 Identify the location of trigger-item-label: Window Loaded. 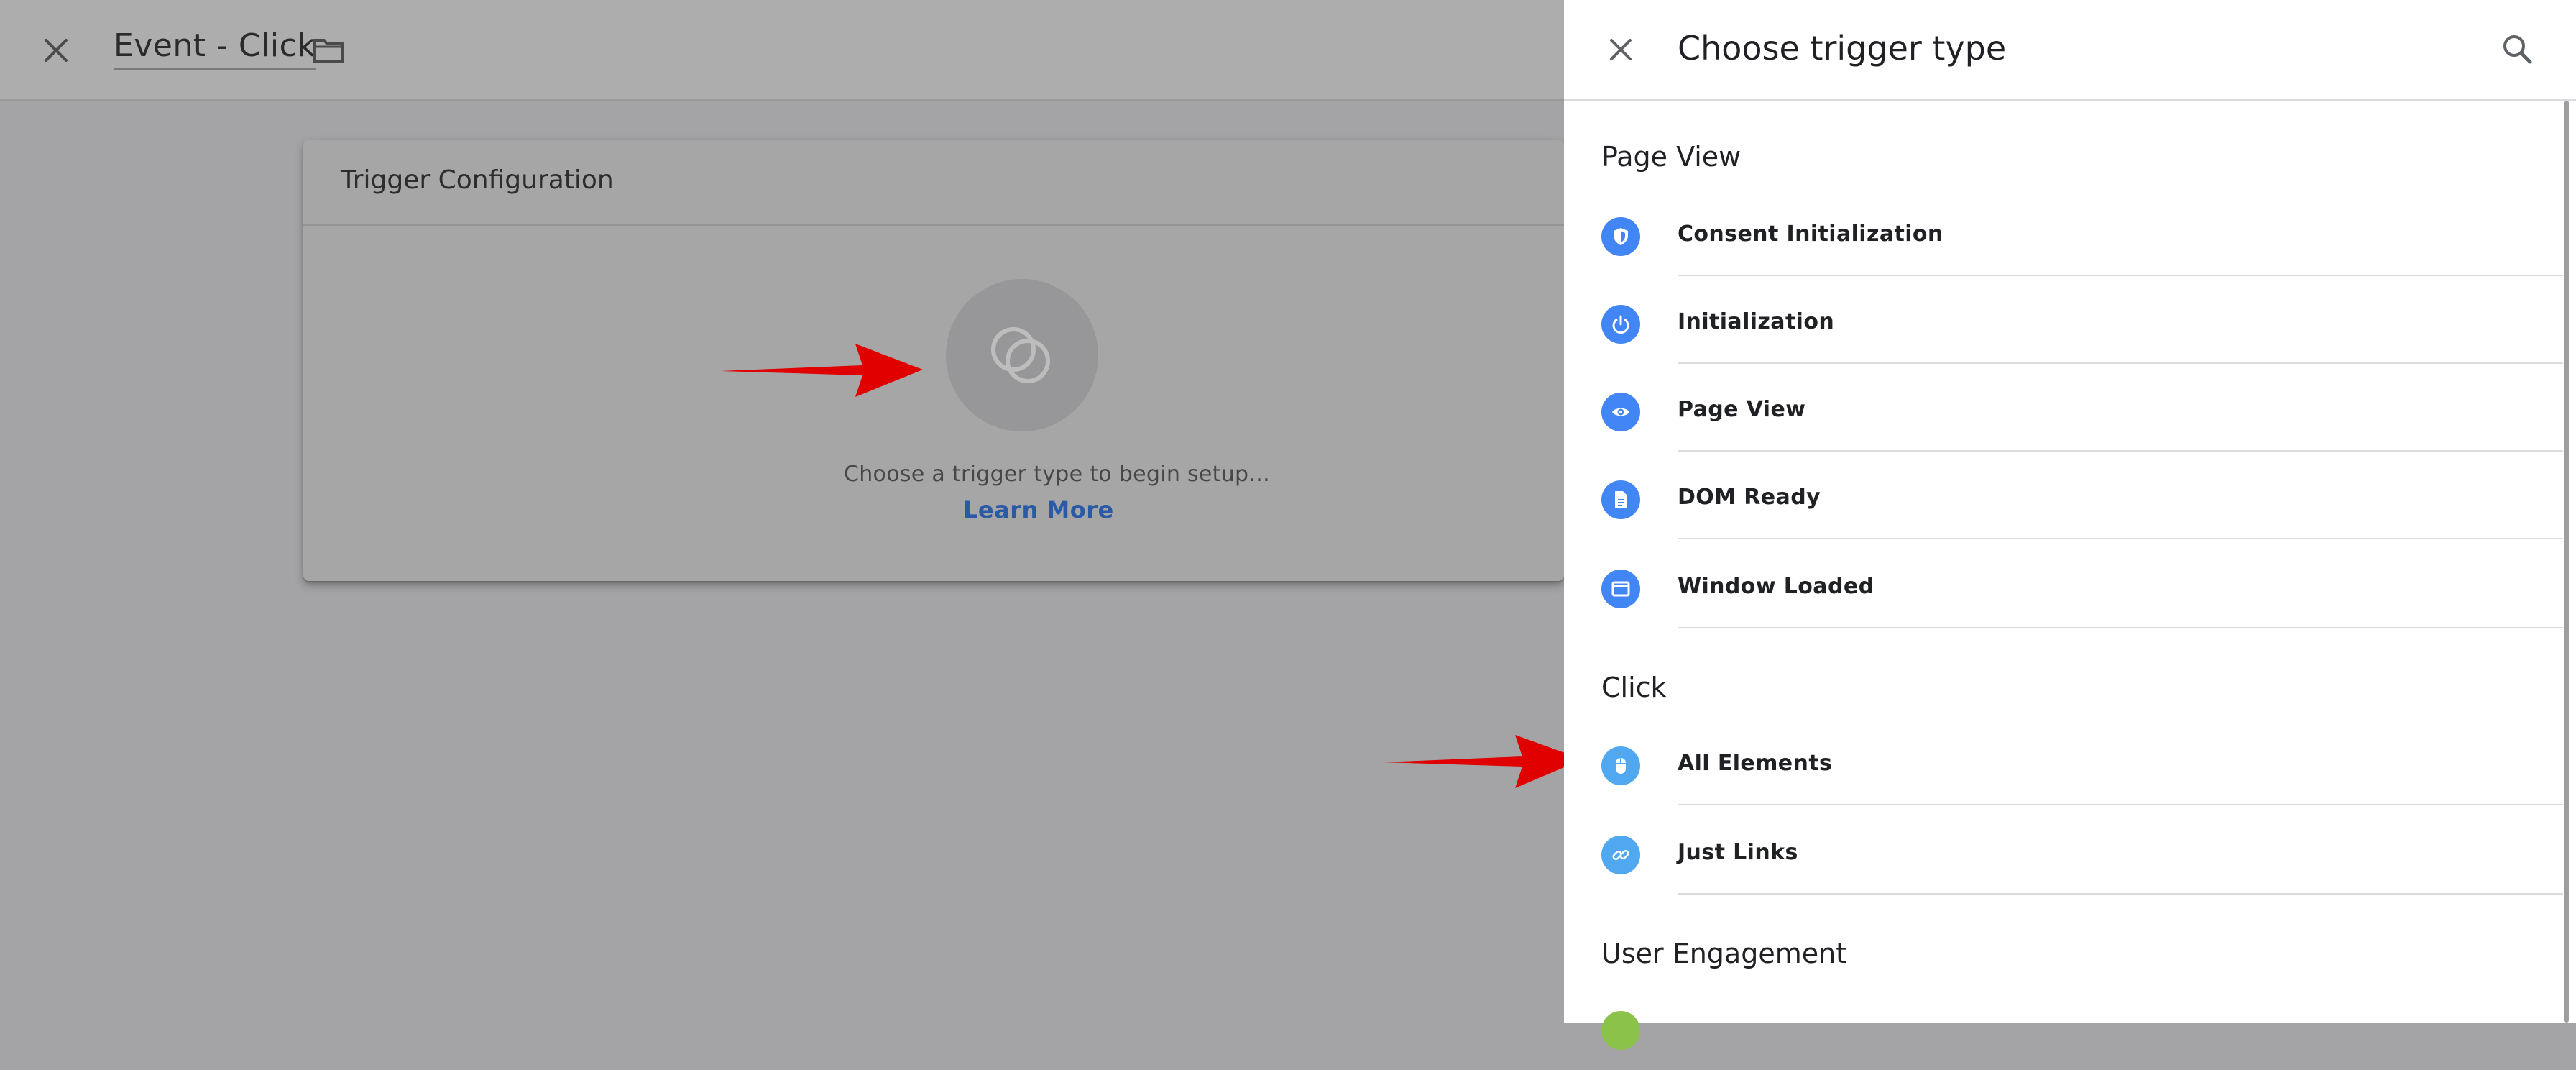
(1776, 586).